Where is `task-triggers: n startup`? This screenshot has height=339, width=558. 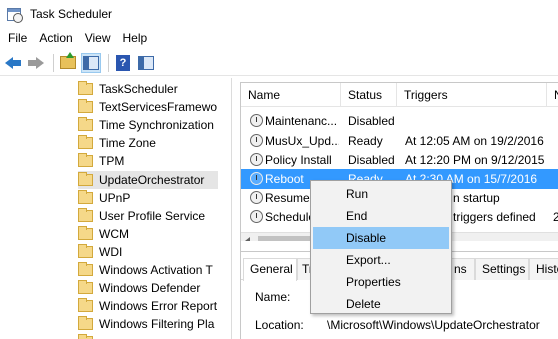 task-triggers: n startup is located at coordinates (476, 198).